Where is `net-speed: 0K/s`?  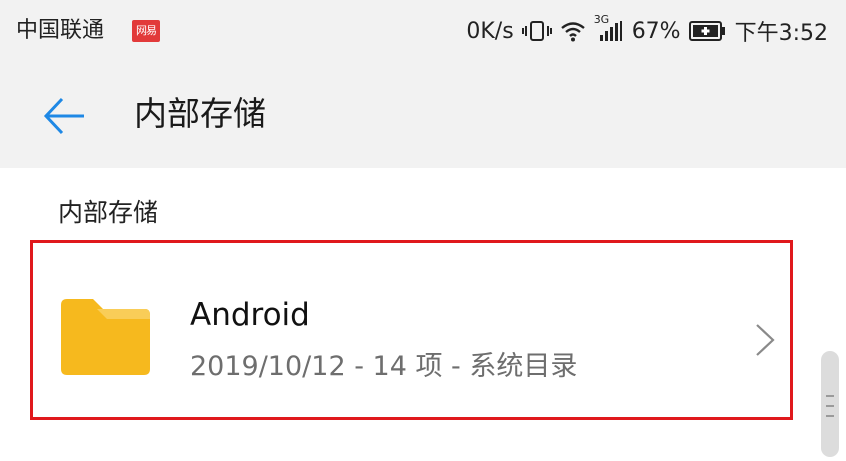
net-speed: 0K/s is located at coordinates (490, 31).